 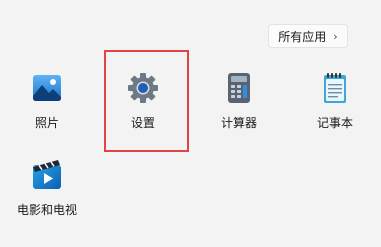 I want to click on selection-highlight-box, so click(x=146, y=101).